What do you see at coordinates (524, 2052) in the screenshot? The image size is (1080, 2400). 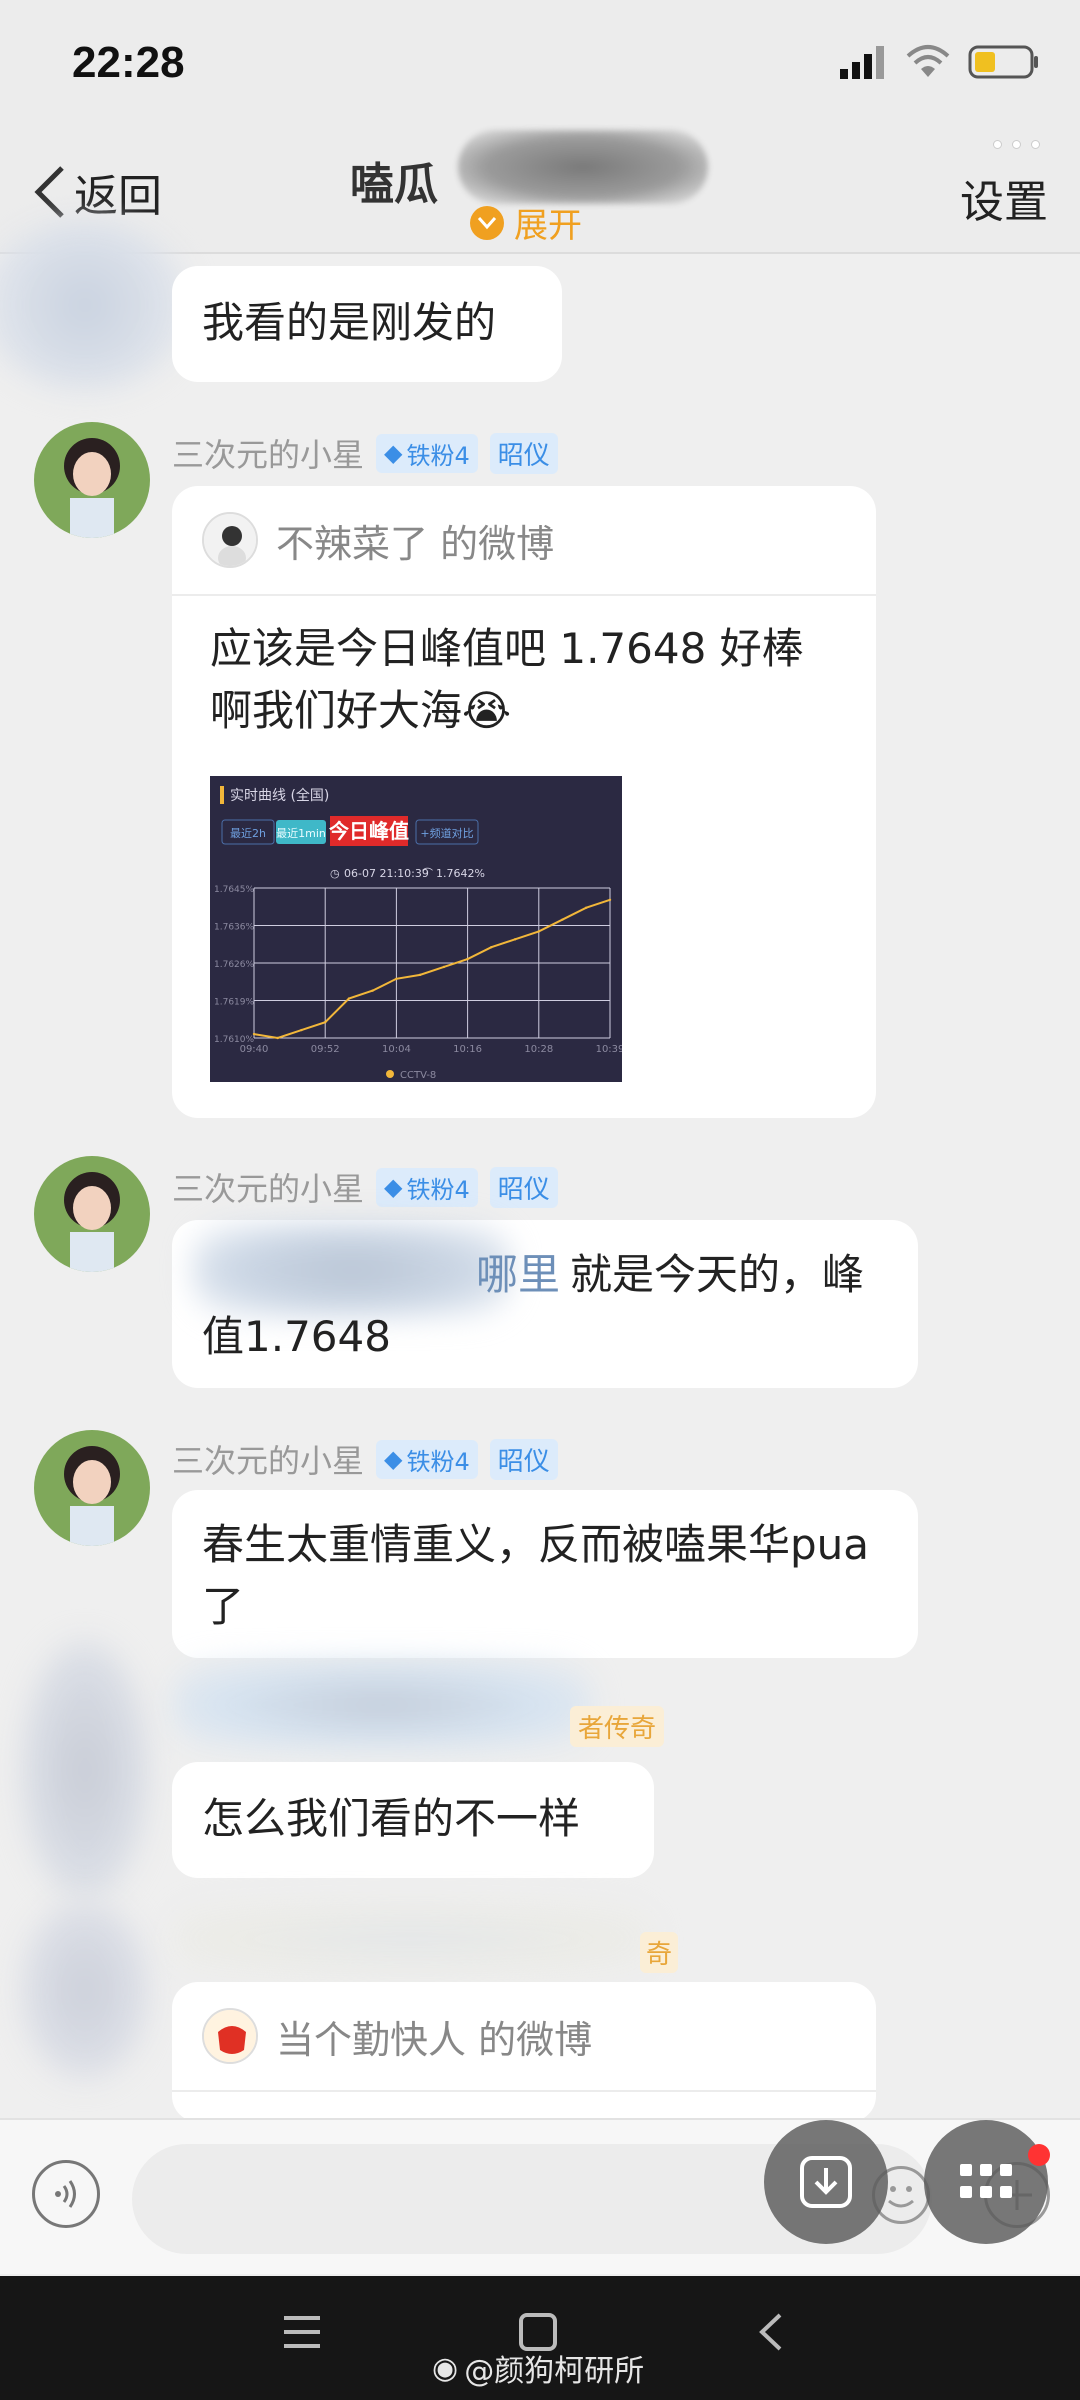 I see `weibo-card: 当个勤快人 的微博` at bounding box center [524, 2052].